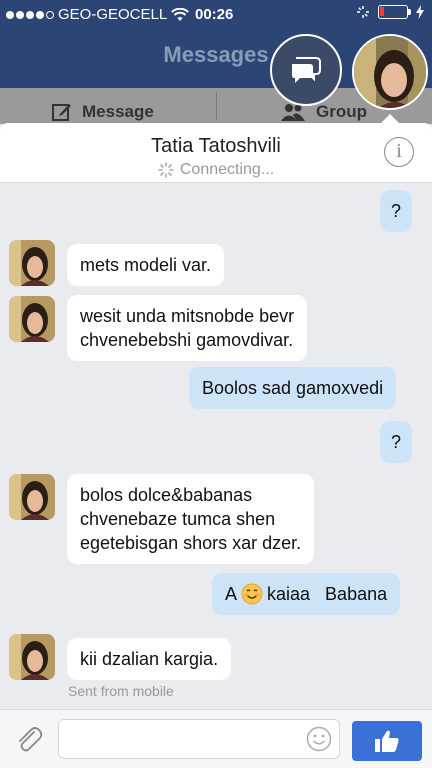 This screenshot has width=432, height=768. I want to click on tab-divider, so click(216, 106).